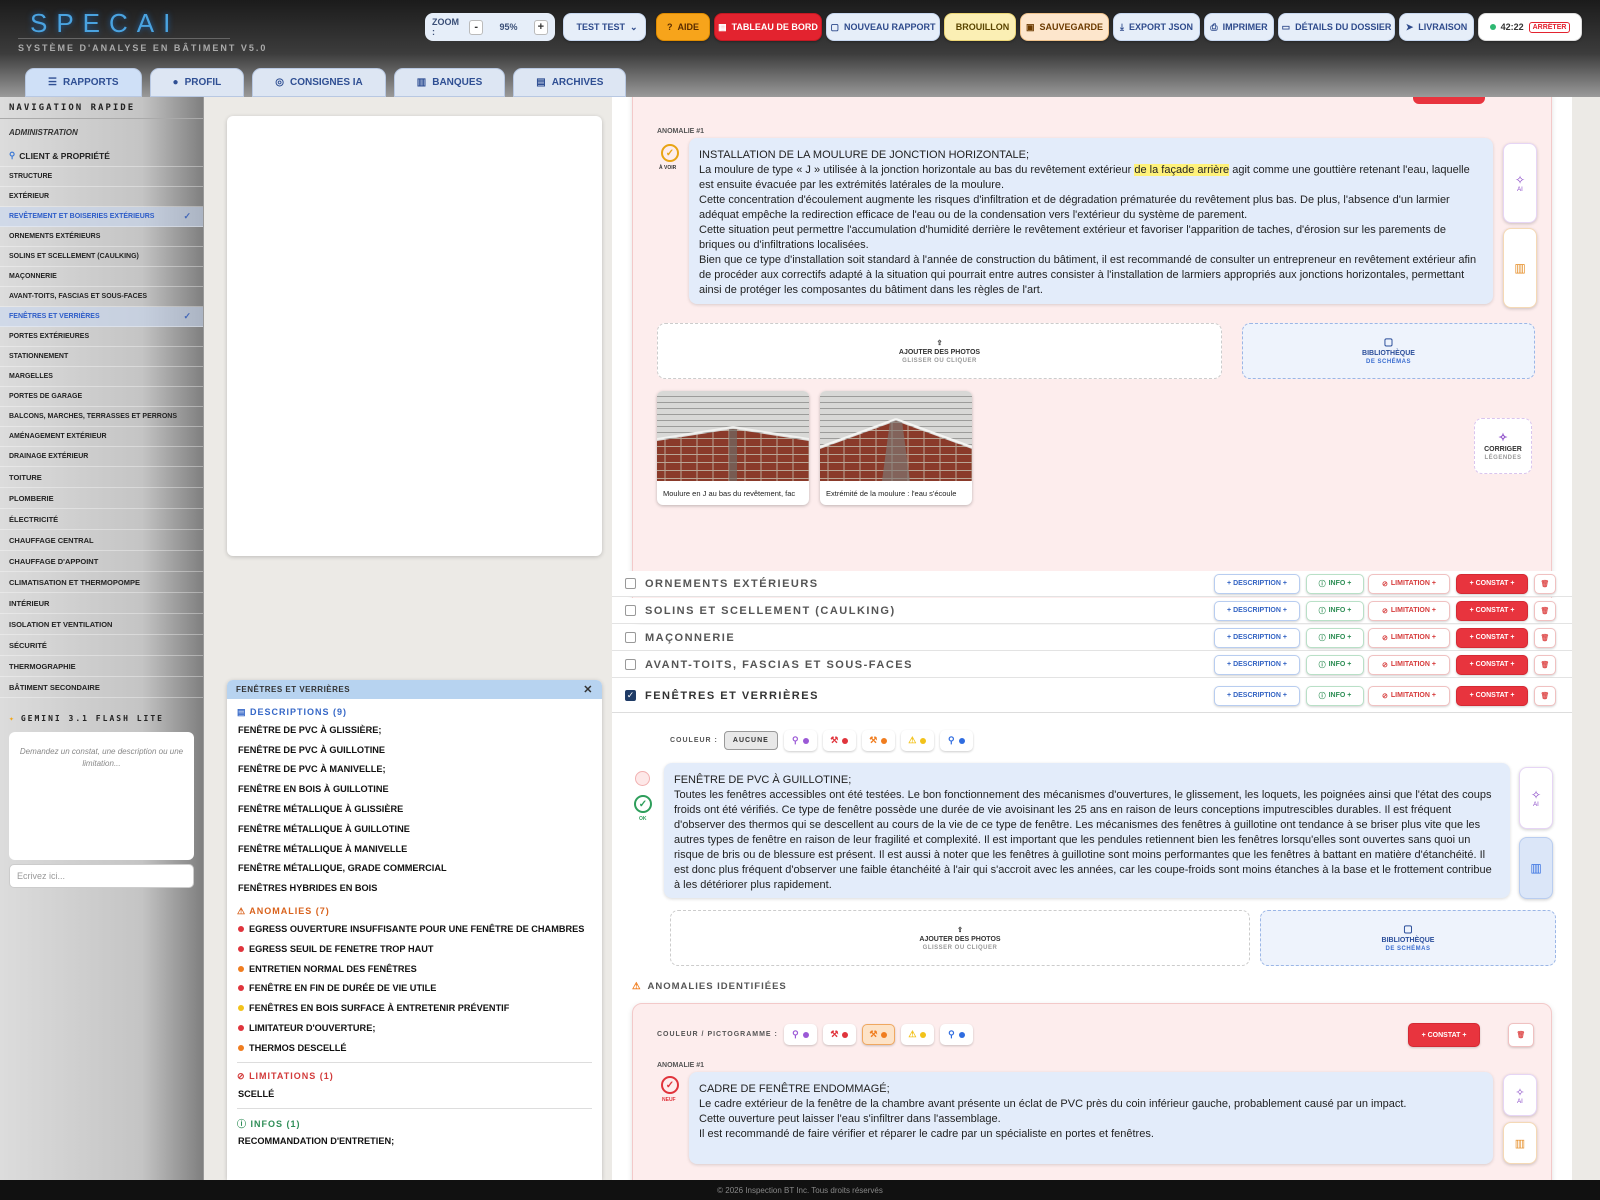  What do you see at coordinates (101, 666) in the screenshot?
I see `sidebar-item-thermographie: THERMOGRAPHIE` at bounding box center [101, 666].